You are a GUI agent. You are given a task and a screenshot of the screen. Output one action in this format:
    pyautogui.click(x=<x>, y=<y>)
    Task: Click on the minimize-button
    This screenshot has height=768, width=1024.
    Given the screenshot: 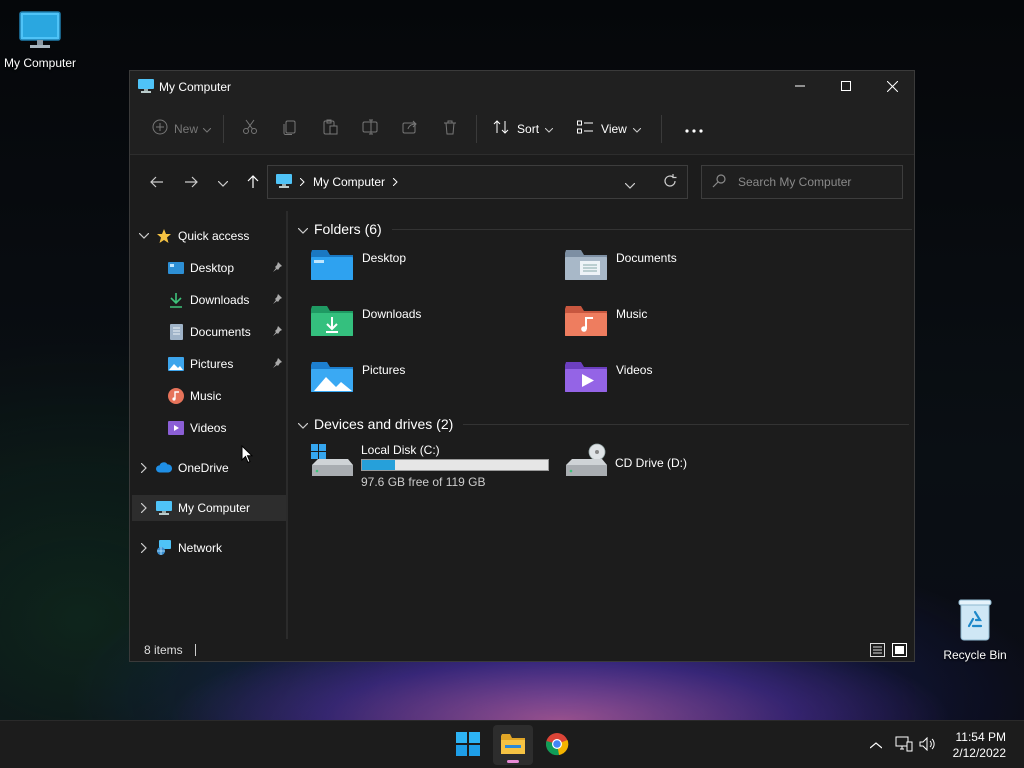 What is the action you would take?
    pyautogui.click(x=800, y=86)
    